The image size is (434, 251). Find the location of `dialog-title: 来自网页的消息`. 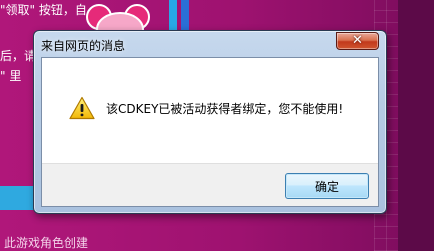

dialog-title: 来自网页的消息 is located at coordinates (83, 46).